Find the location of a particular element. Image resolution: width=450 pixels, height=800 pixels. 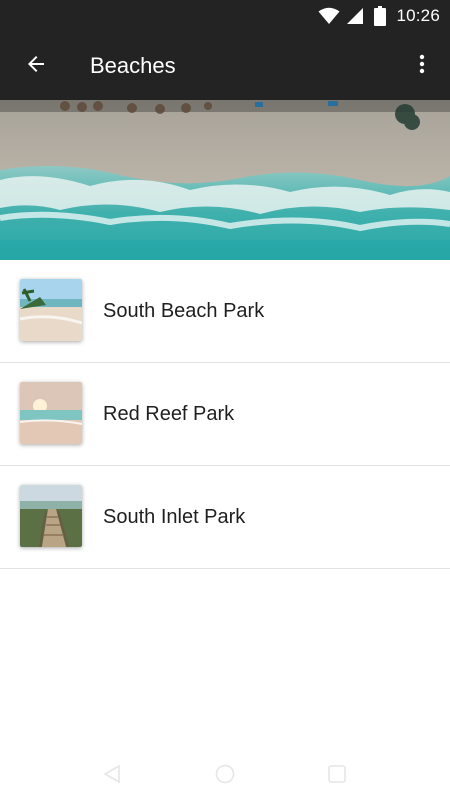

sunset-beach-thumbnail is located at coordinates (51, 413).